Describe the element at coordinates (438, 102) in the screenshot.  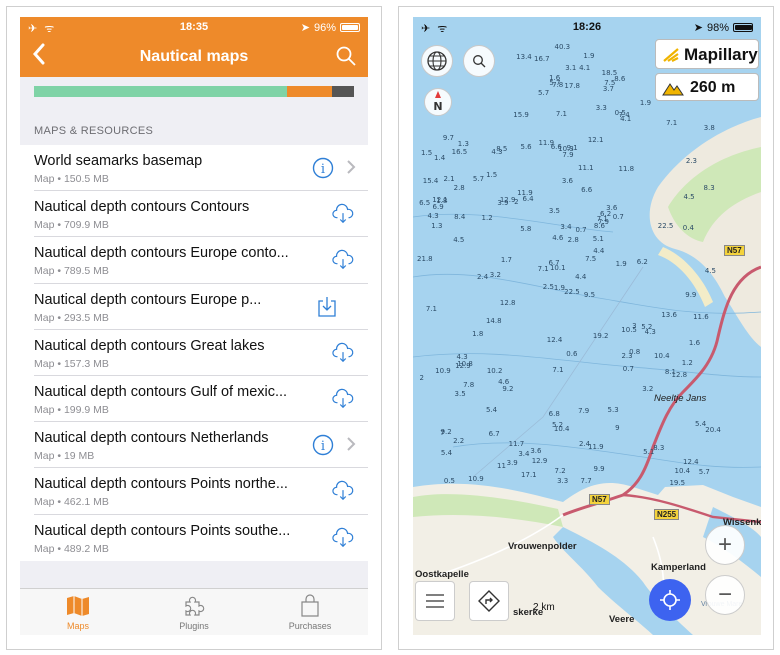
I see `compass-button: N` at that location.